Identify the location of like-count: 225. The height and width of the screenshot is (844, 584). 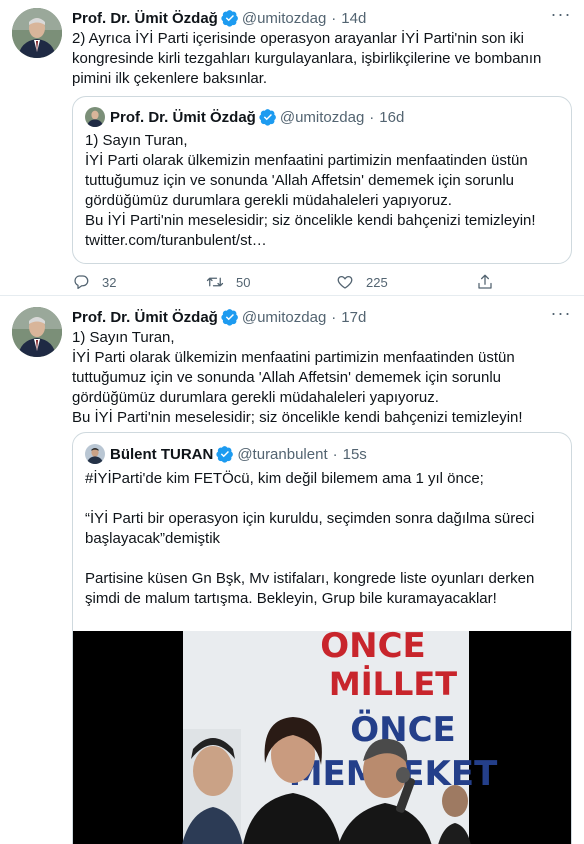
(377, 282).